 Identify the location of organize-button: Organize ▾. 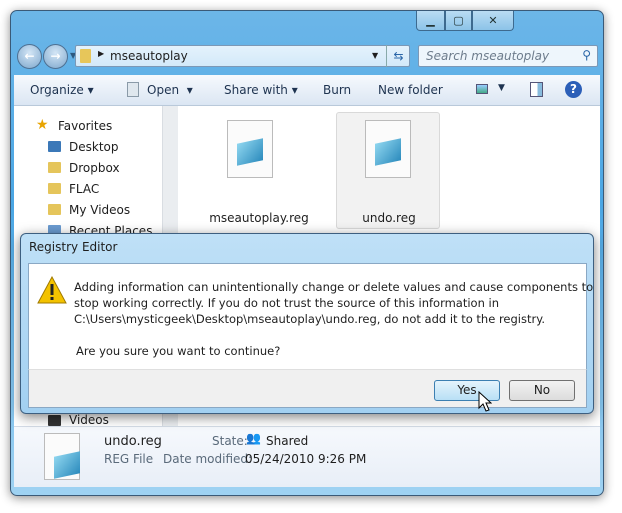
(62, 90).